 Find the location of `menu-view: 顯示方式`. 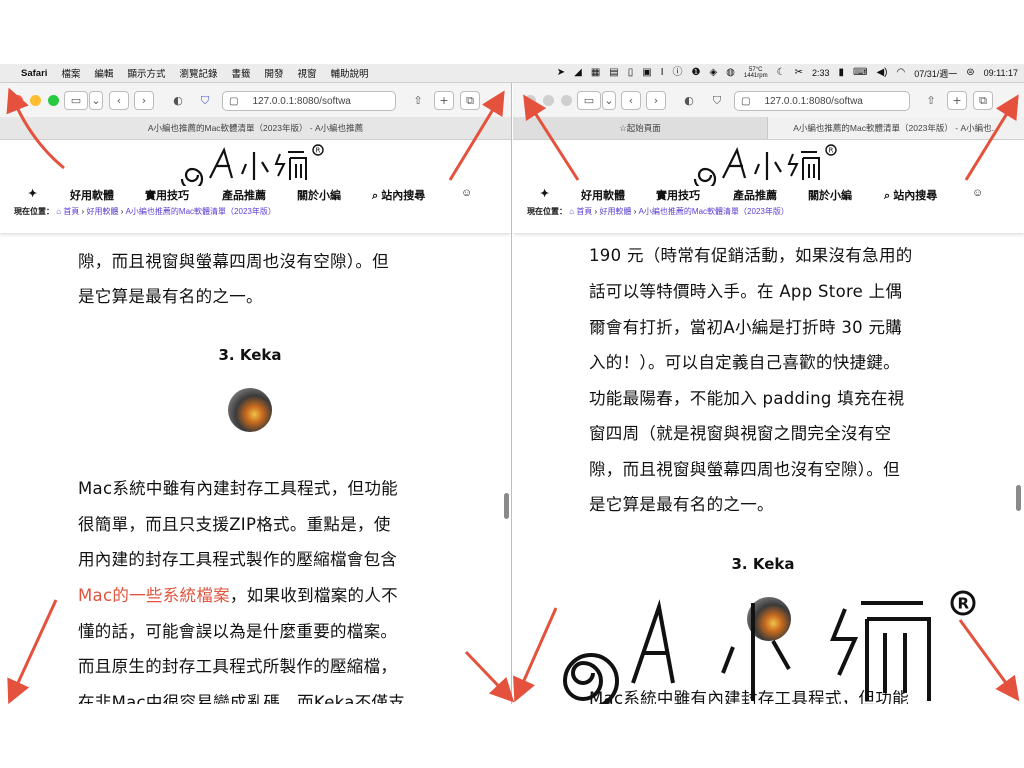

menu-view: 顯示方式 is located at coordinates (146, 73).